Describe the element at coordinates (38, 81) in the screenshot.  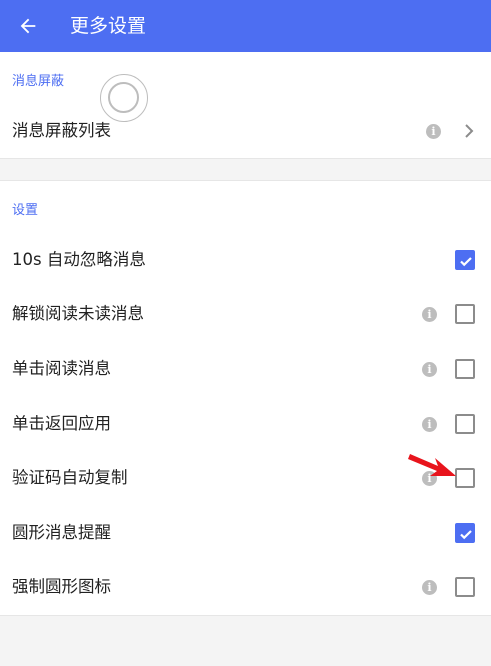
I see `section-header-message-block: 消息屏蔽` at that location.